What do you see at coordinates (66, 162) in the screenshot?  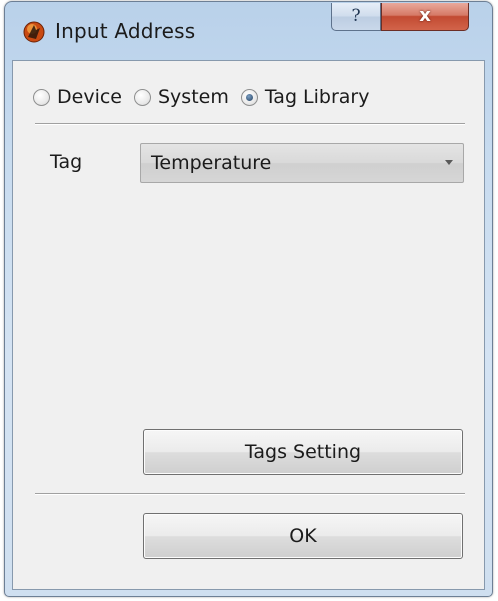 I see `tag-label: Tag` at bounding box center [66, 162].